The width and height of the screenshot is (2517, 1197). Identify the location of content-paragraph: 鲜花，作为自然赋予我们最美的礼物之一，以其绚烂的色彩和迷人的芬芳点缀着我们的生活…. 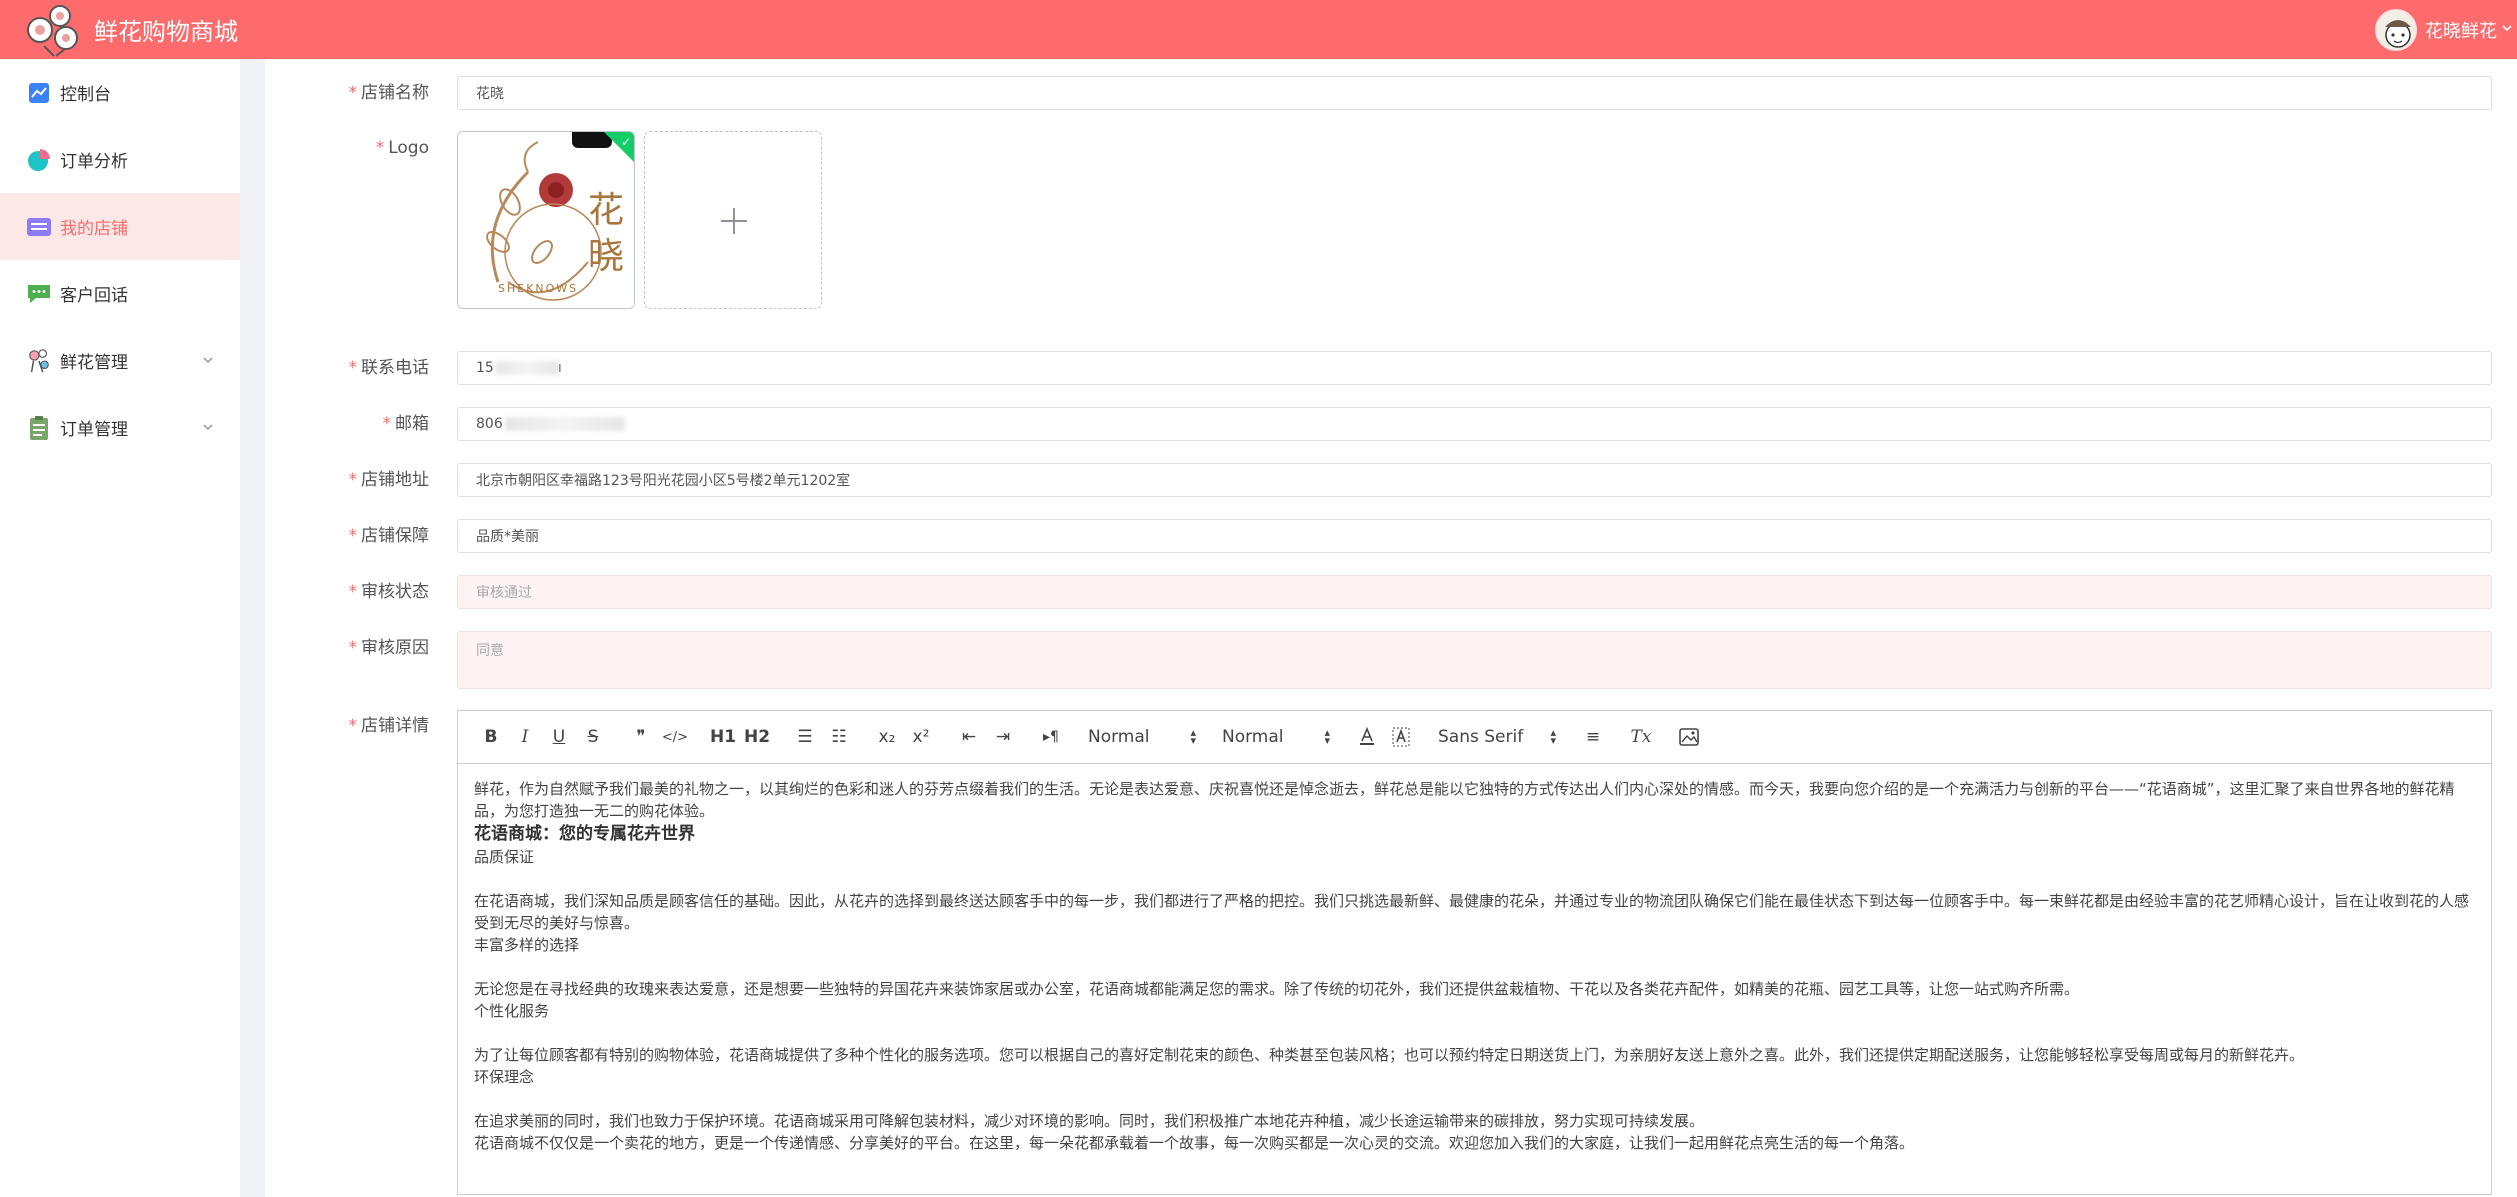
(1464, 800).